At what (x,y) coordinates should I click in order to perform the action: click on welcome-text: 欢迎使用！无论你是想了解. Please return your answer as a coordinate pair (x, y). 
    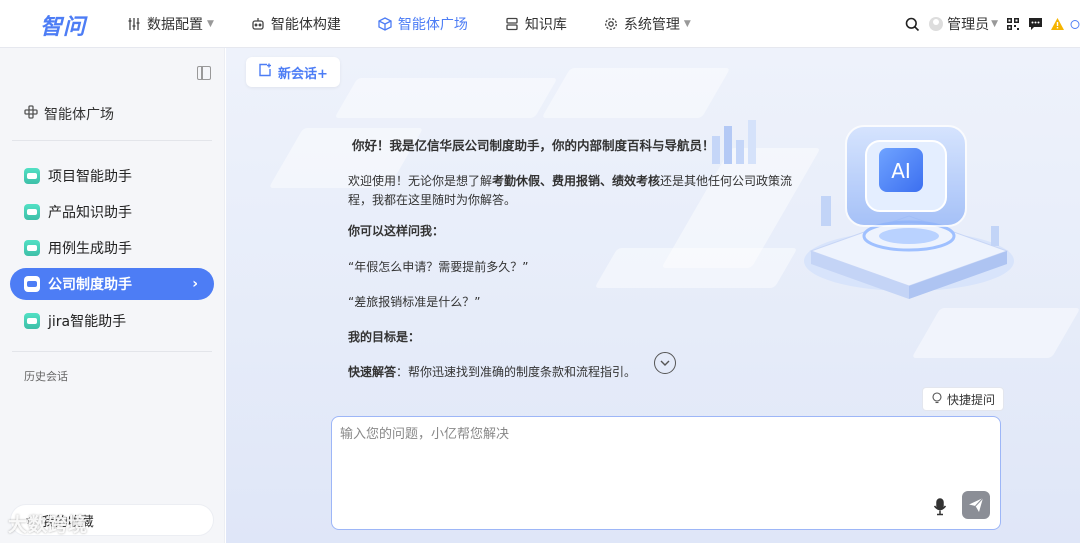
    Looking at the image, I should click on (420, 181).